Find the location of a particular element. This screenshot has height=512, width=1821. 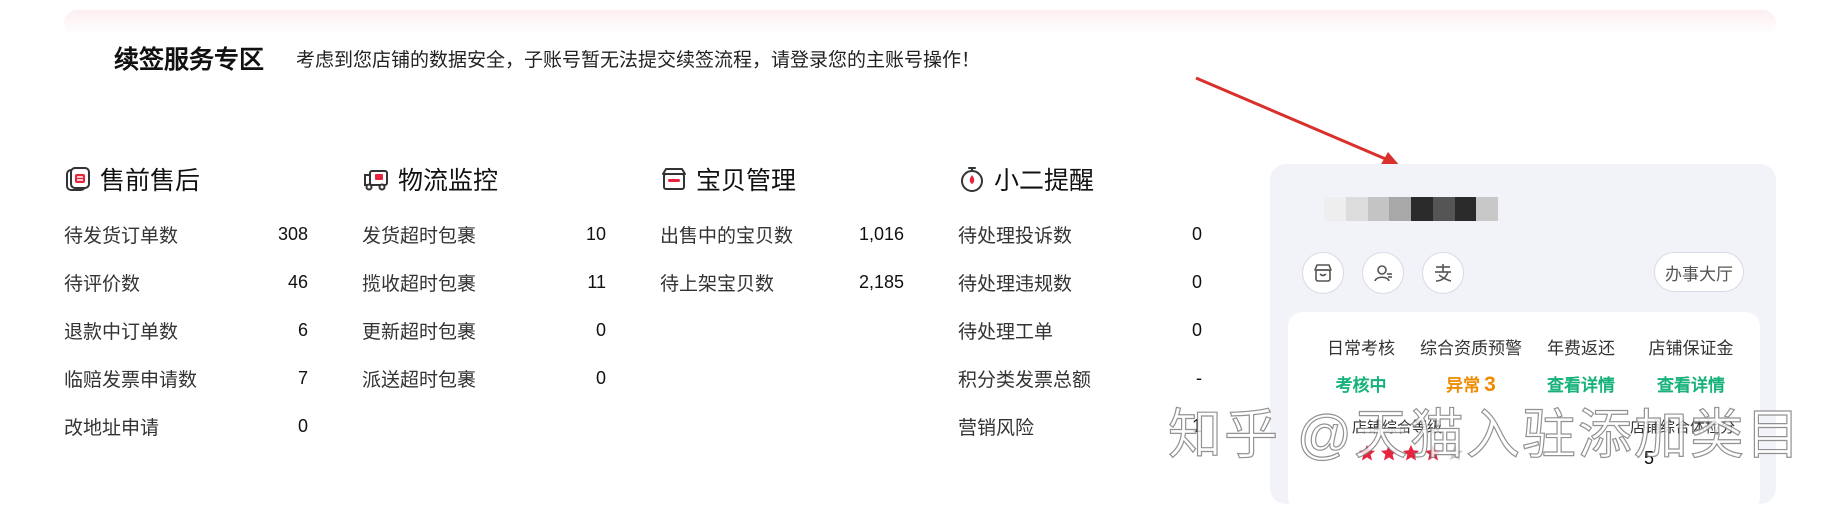

stat-label: 改地址申请 is located at coordinates (112, 428).